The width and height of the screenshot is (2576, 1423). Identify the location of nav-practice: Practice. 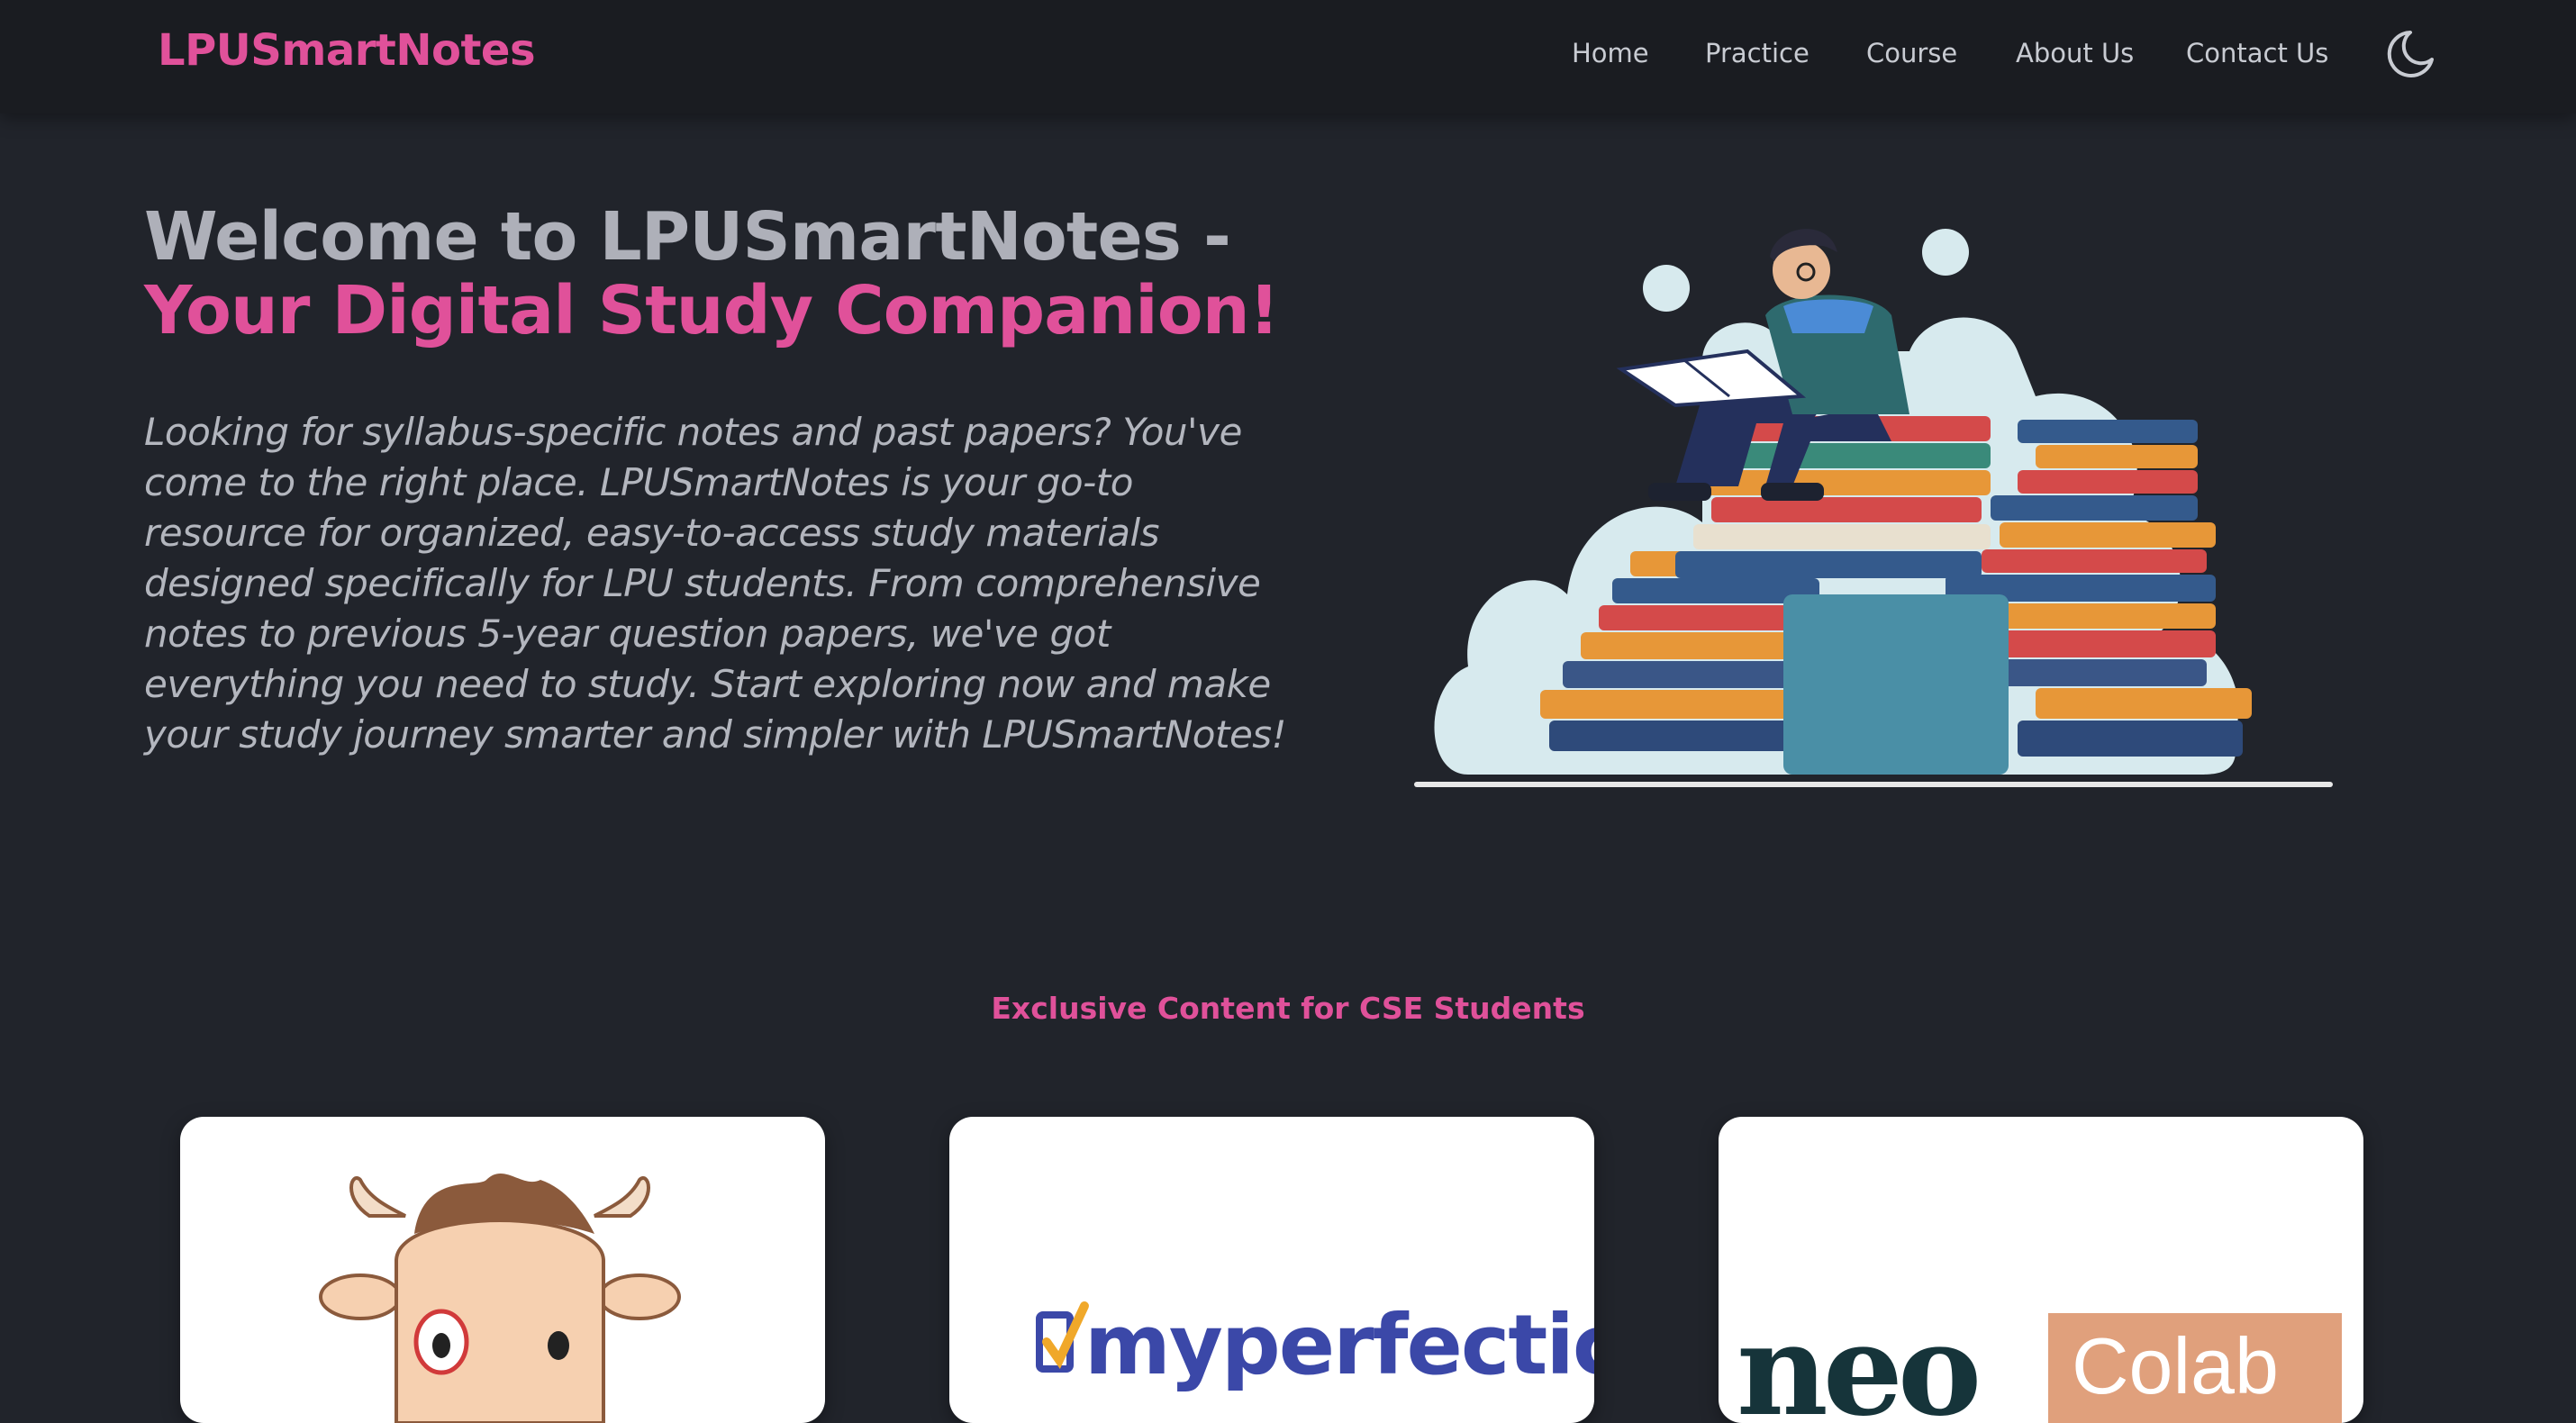
(1757, 53).